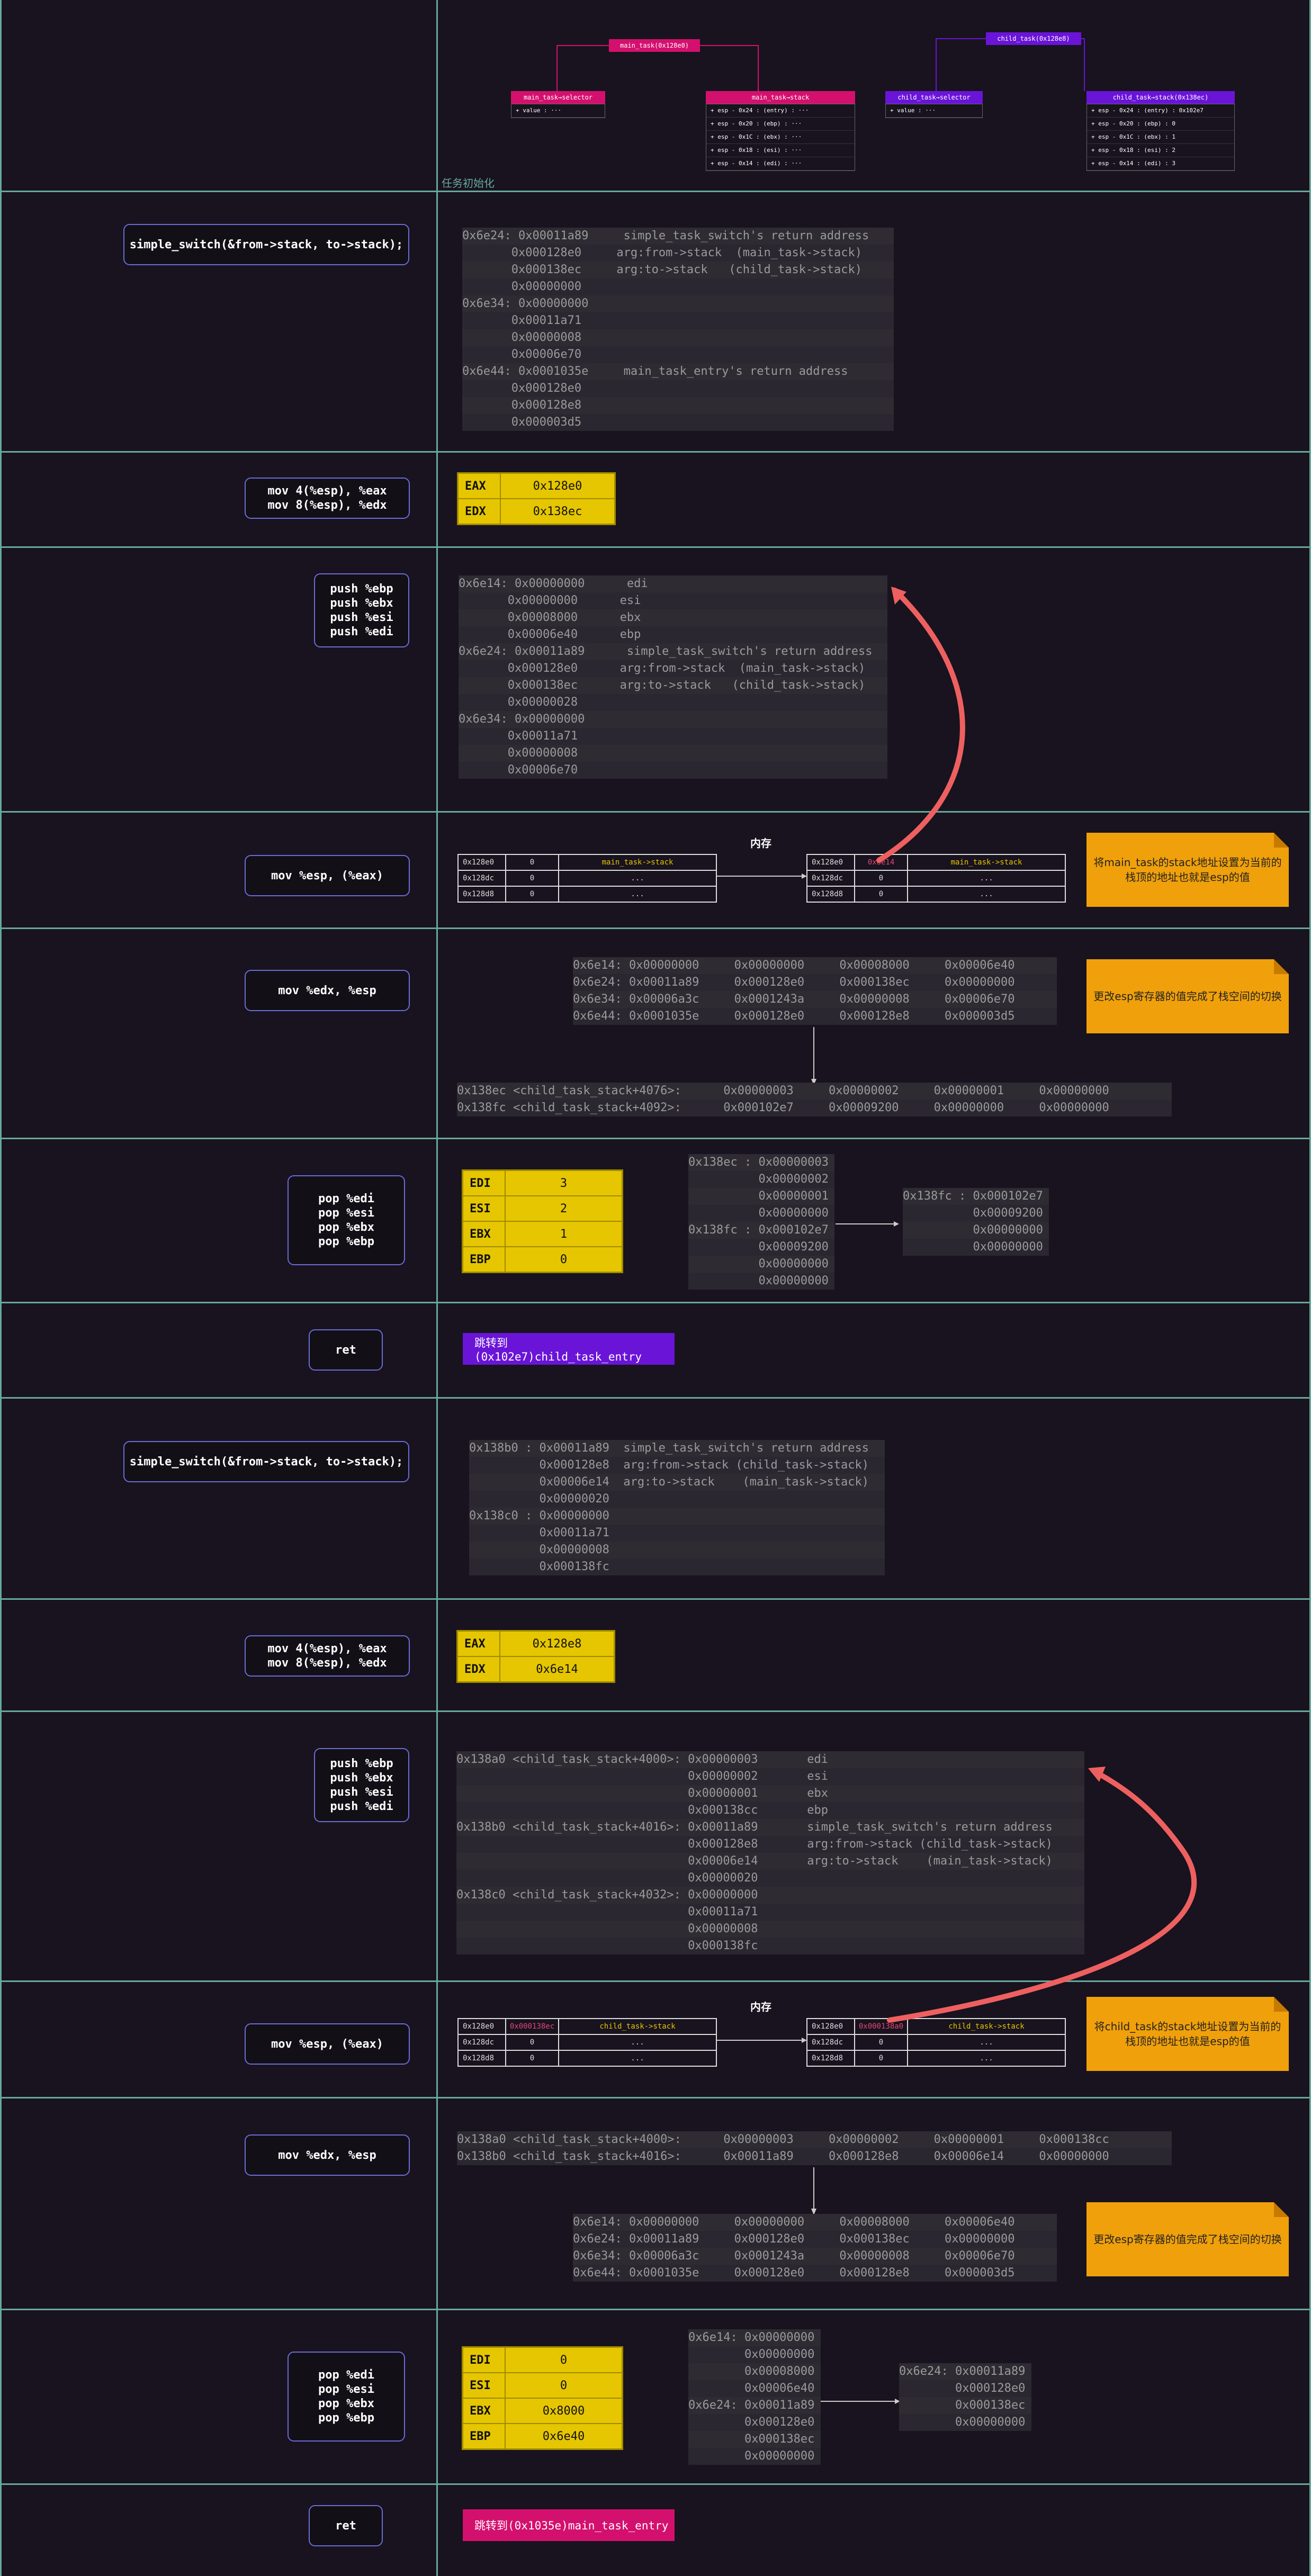  Describe the element at coordinates (868, 1224) in the screenshot. I see `pop-arrow` at that location.